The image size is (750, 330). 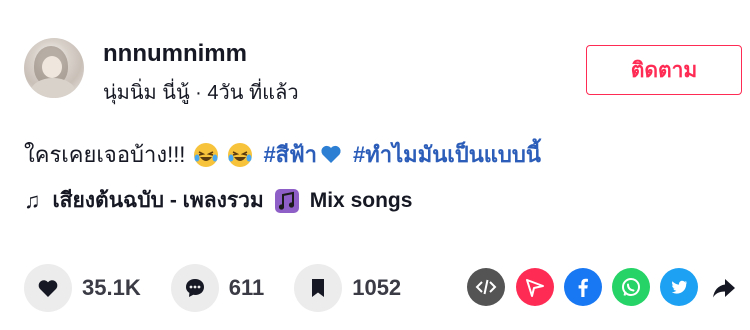 What do you see at coordinates (377, 287) in the screenshot?
I see `save-count: 1052` at bounding box center [377, 287].